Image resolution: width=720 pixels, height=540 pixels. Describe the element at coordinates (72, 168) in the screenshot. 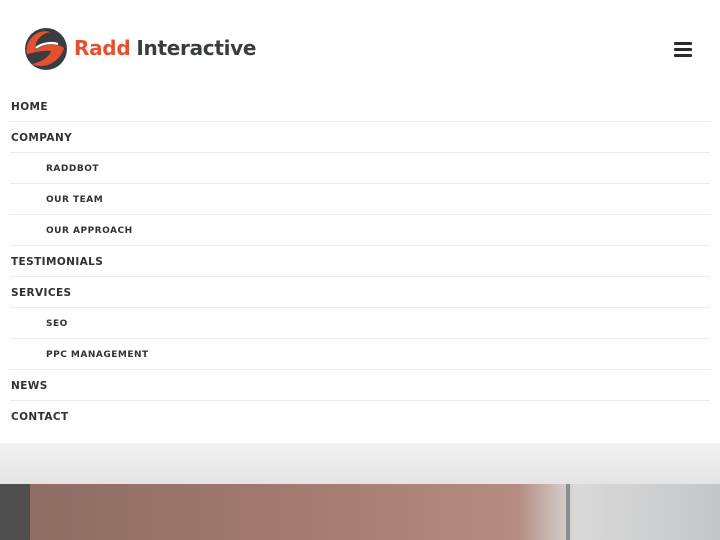

I see `menu-item-label: RADDBOT` at that location.